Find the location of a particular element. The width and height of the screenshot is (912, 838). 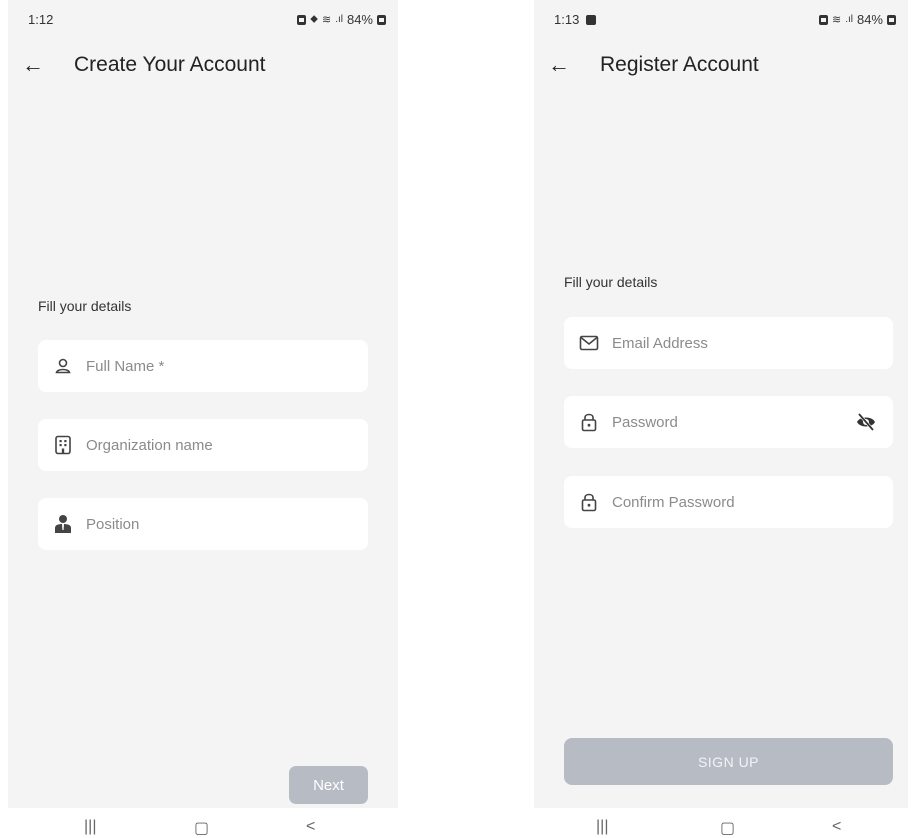

person-icon is located at coordinates (63, 366).